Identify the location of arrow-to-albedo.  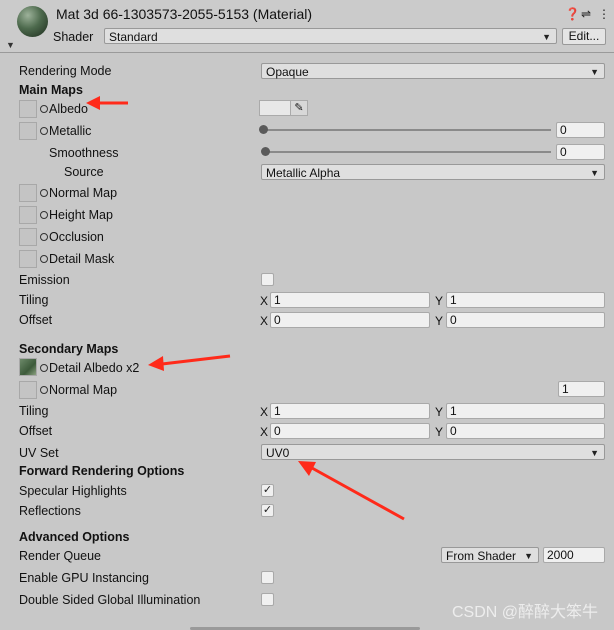
(107, 103).